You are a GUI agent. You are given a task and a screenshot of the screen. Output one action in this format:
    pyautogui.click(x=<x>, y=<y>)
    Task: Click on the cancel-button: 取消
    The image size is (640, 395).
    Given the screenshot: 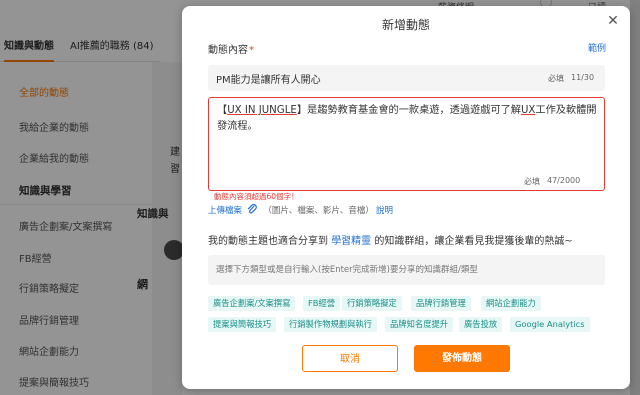 What is the action you would take?
    pyautogui.click(x=350, y=358)
    